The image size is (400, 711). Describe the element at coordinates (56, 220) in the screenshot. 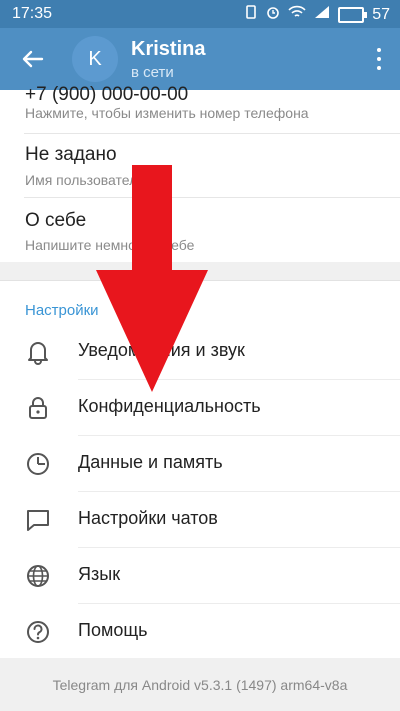

I see `bio-value: О себе` at that location.